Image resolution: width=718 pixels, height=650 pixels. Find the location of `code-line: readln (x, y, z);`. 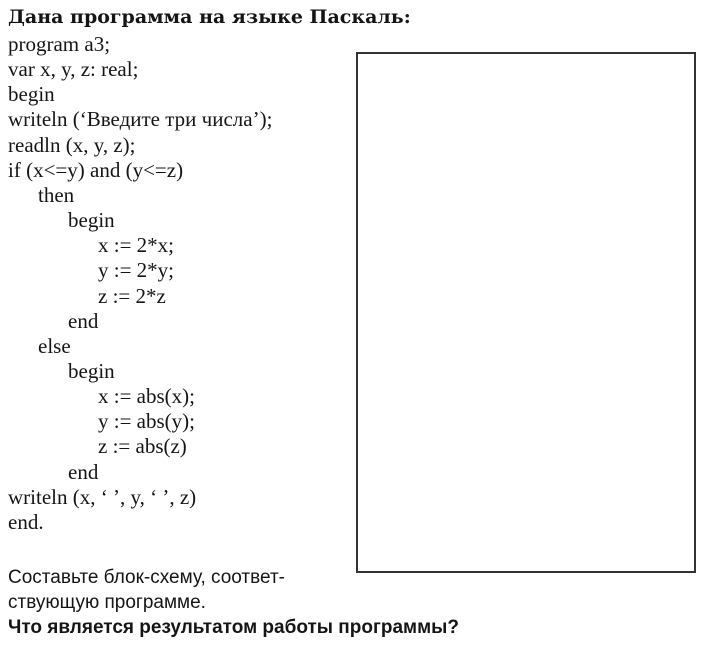

code-line: readln (x, y, z); is located at coordinates (72, 144).